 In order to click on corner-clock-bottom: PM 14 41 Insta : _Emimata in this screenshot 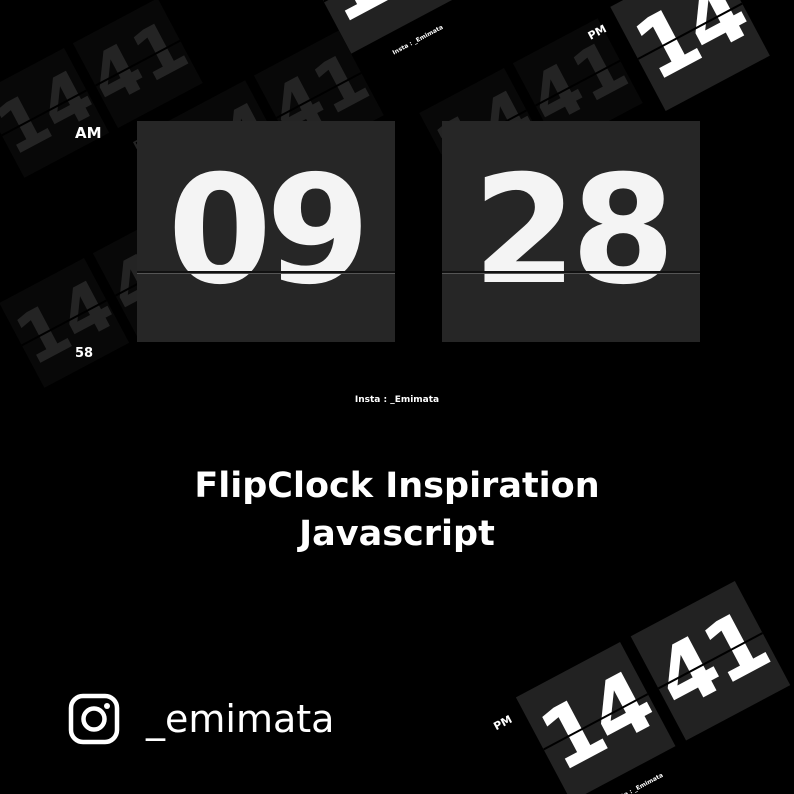, I will do `click(639, 687)`.